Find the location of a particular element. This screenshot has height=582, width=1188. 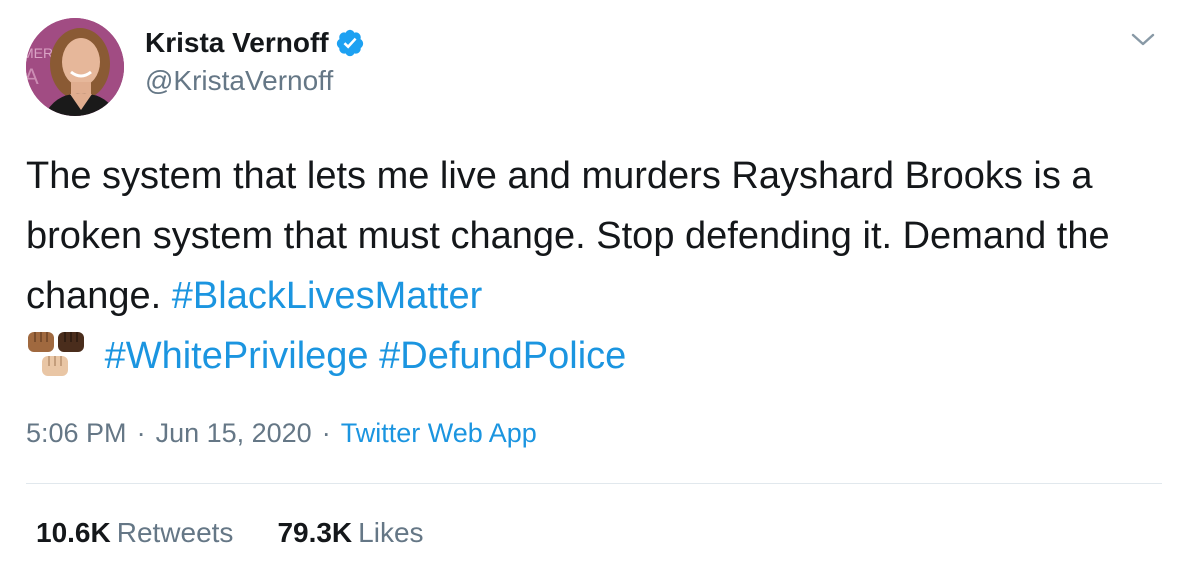

svg-text: MER is located at coordinates (39, 53).